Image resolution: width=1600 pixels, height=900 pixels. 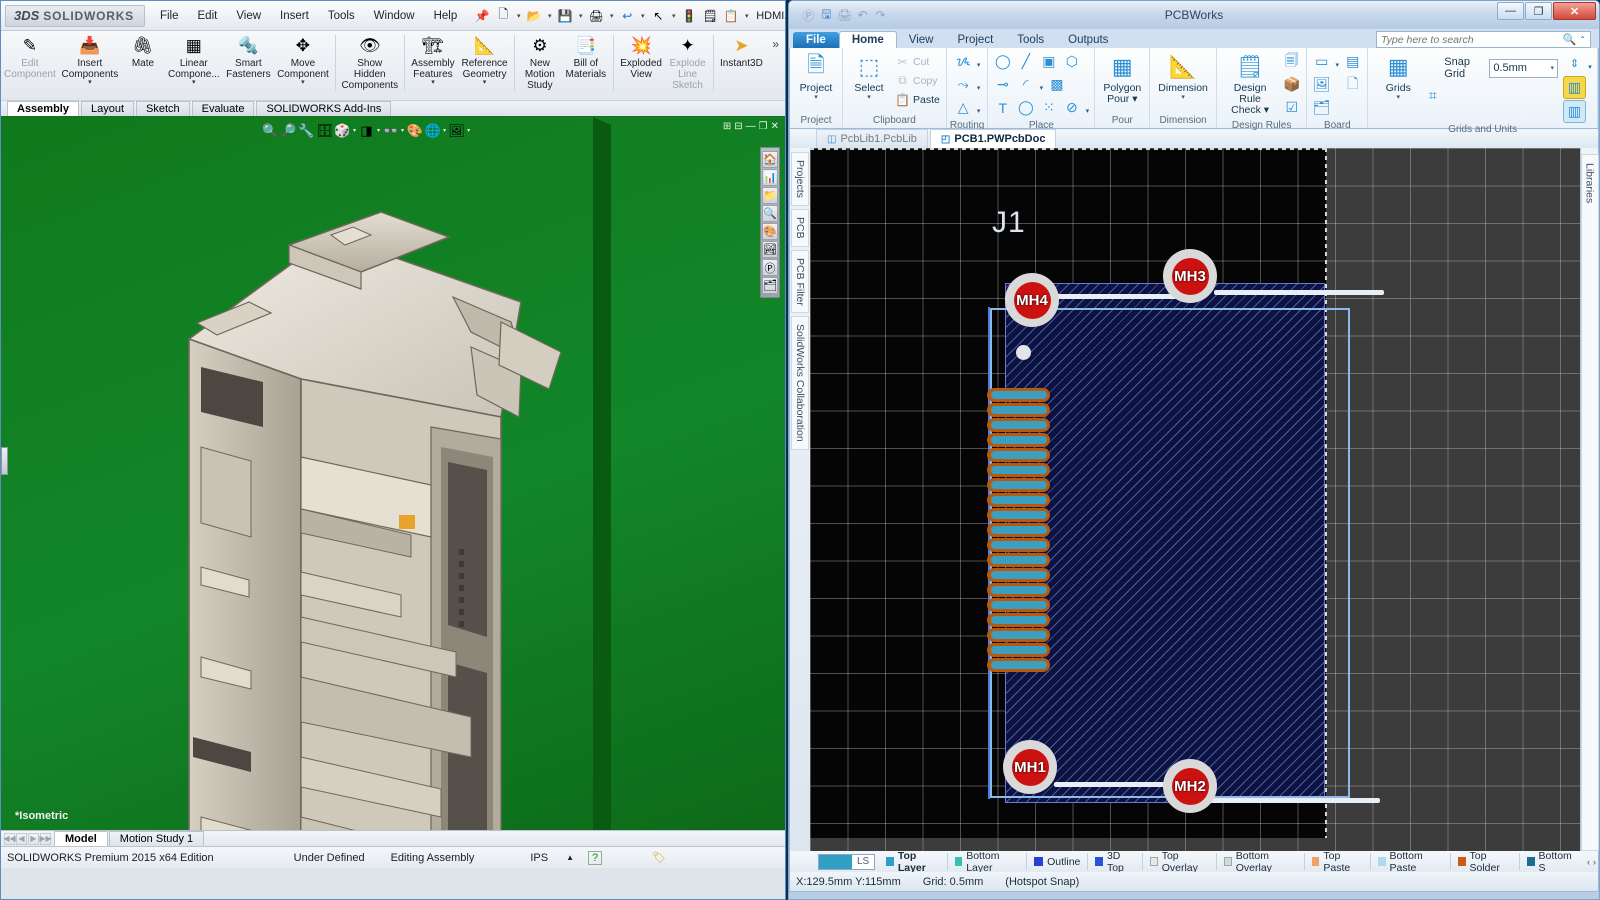 I want to click on mounting-hole-mh3: MH3, so click(x=1190, y=276).